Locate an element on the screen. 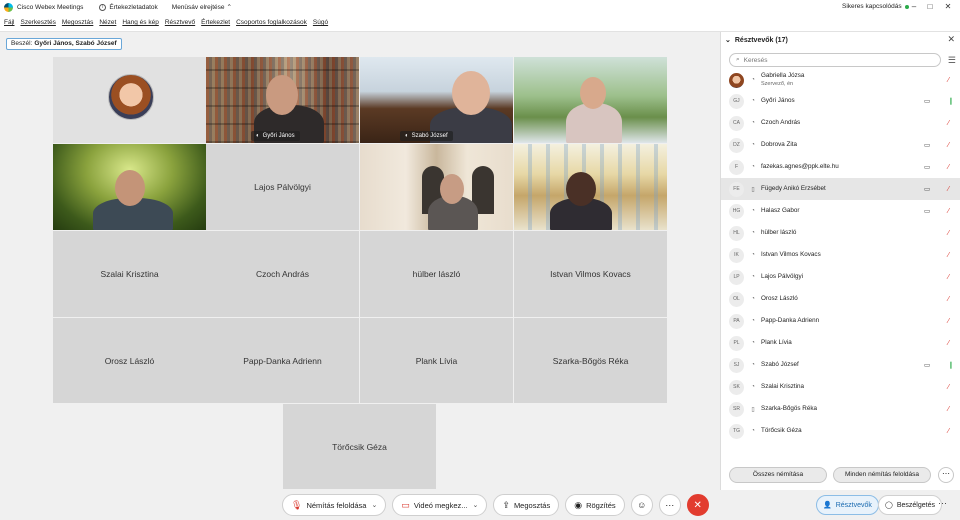  participant-name-block: Szabó József is located at coordinates (780, 365).